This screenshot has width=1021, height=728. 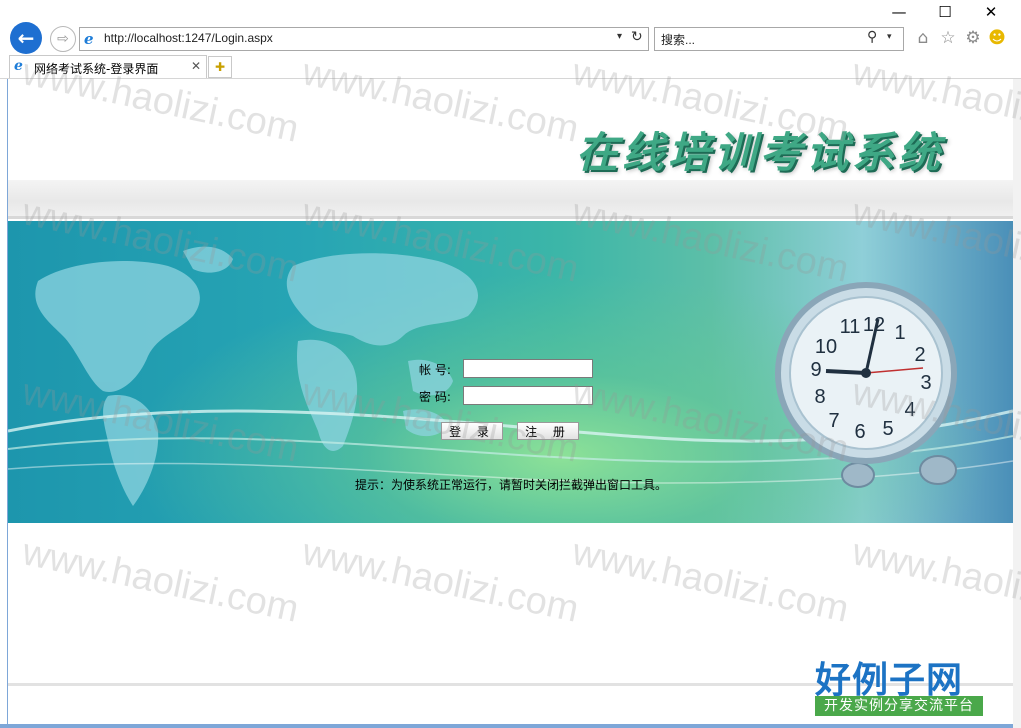 What do you see at coordinates (945, 12) in the screenshot?
I see `maximize-button: ☐` at bounding box center [945, 12].